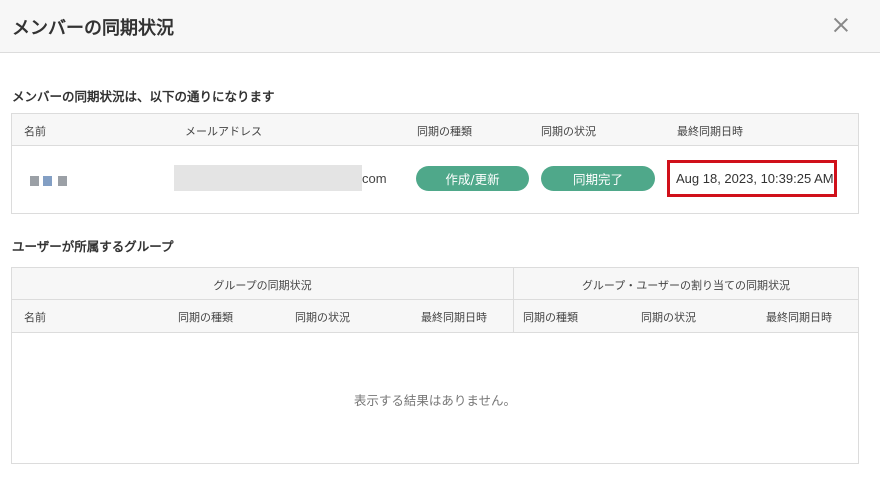 The width and height of the screenshot is (880, 479). What do you see at coordinates (710, 131) in the screenshot?
I see `col-last-synced: 最終同期日時` at bounding box center [710, 131].